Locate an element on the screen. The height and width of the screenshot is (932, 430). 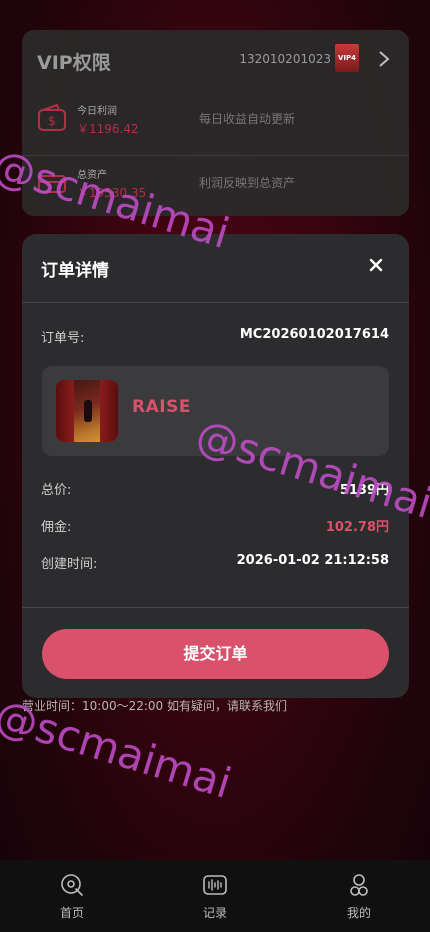
created-time-row: 创建时间: 2026-01-02 21:12:58 is located at coordinates (215, 563).